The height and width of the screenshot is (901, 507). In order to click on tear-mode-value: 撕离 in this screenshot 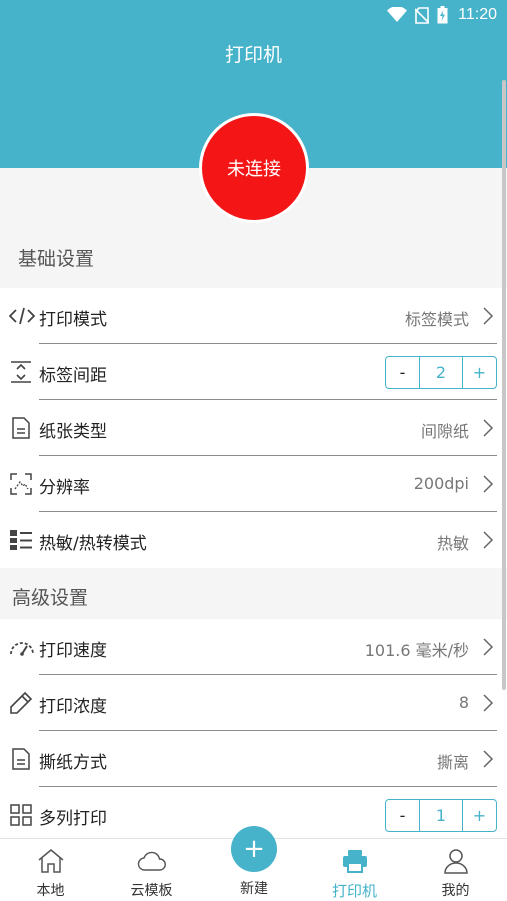, I will do `click(452, 762)`.